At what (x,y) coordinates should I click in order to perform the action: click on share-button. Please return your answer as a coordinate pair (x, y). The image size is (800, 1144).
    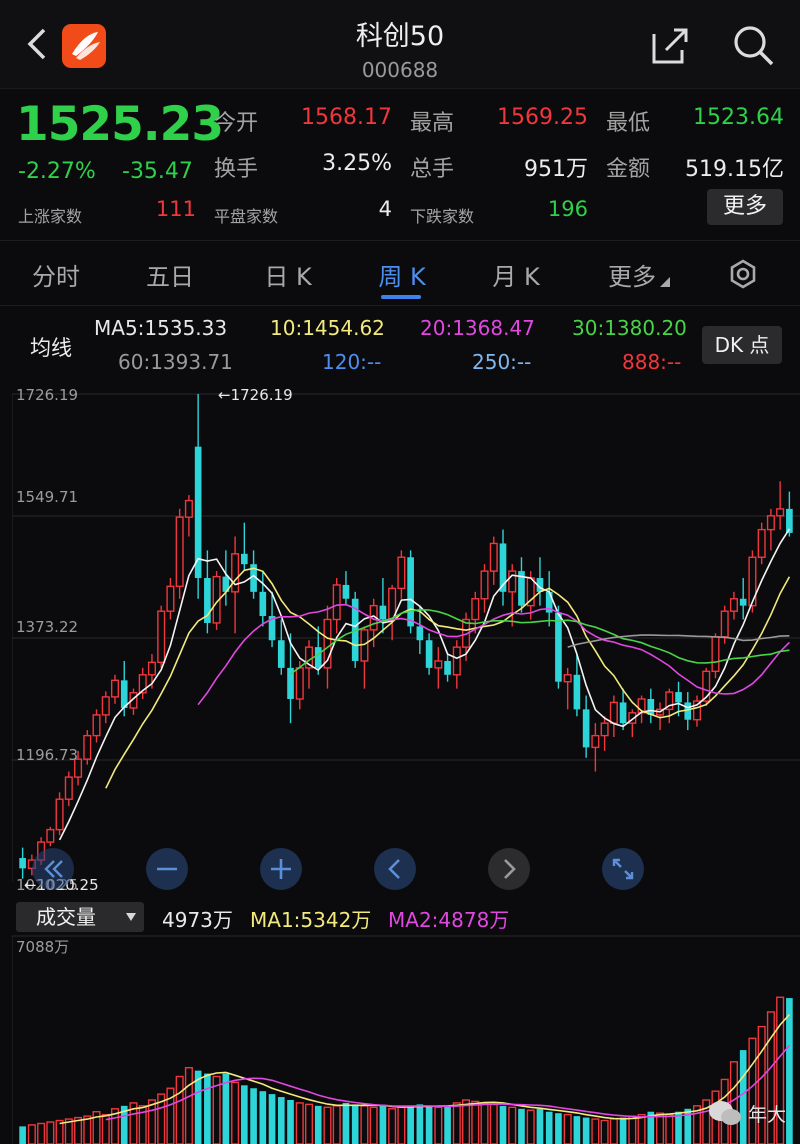
    Looking at the image, I should click on (671, 45).